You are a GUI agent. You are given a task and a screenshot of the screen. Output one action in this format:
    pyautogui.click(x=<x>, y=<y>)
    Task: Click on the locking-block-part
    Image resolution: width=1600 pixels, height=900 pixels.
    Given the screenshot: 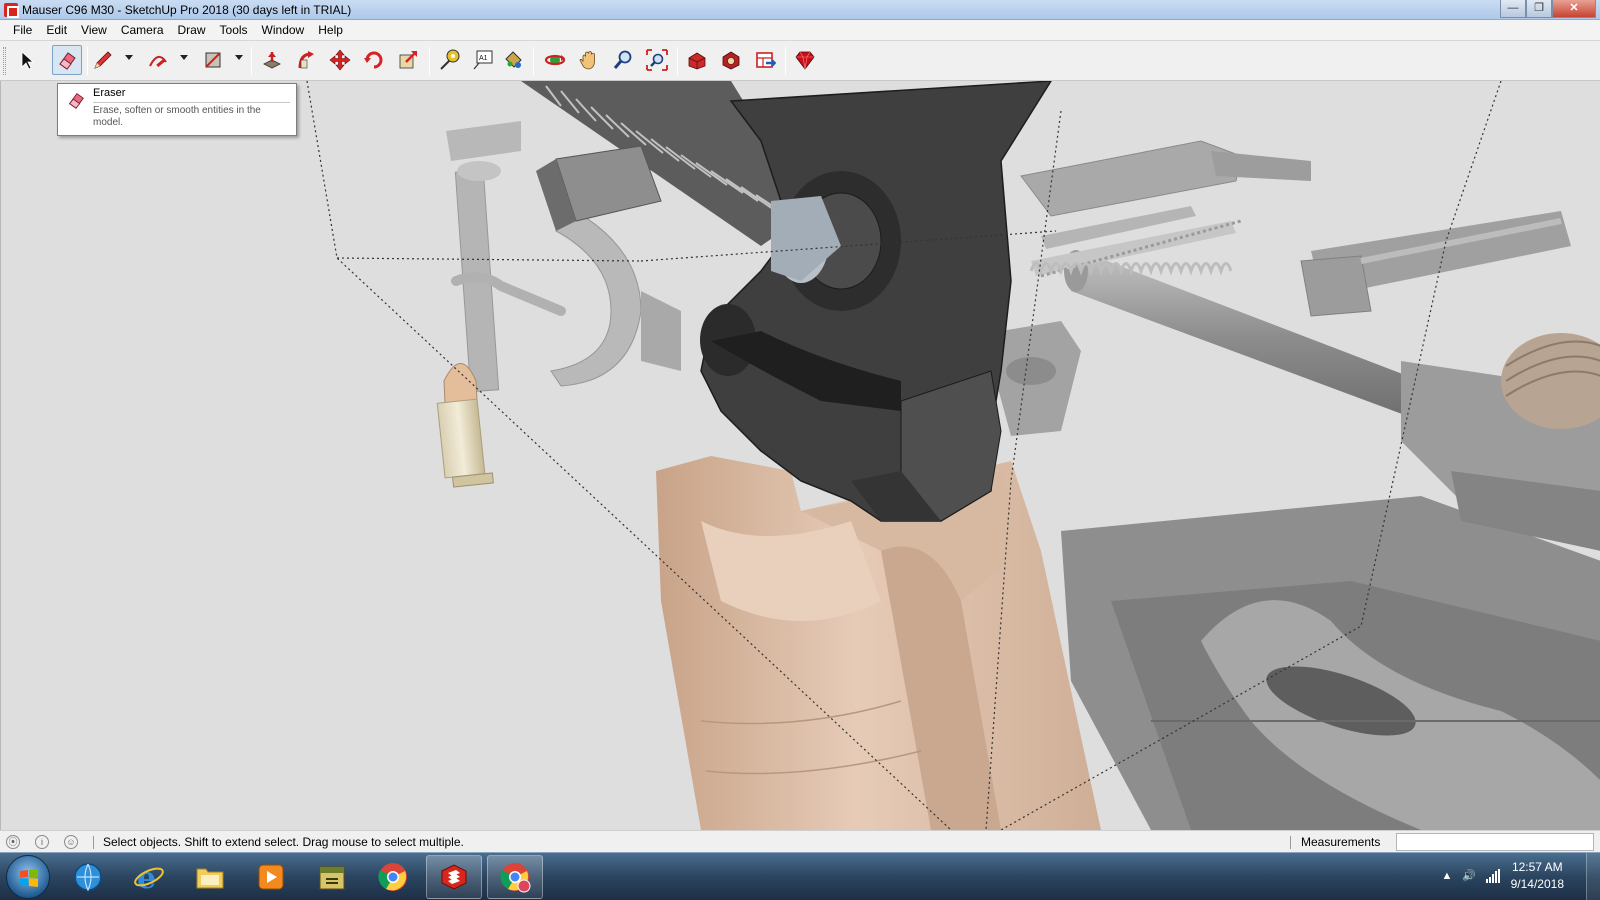 What is the action you would take?
    pyautogui.click(x=599, y=188)
    